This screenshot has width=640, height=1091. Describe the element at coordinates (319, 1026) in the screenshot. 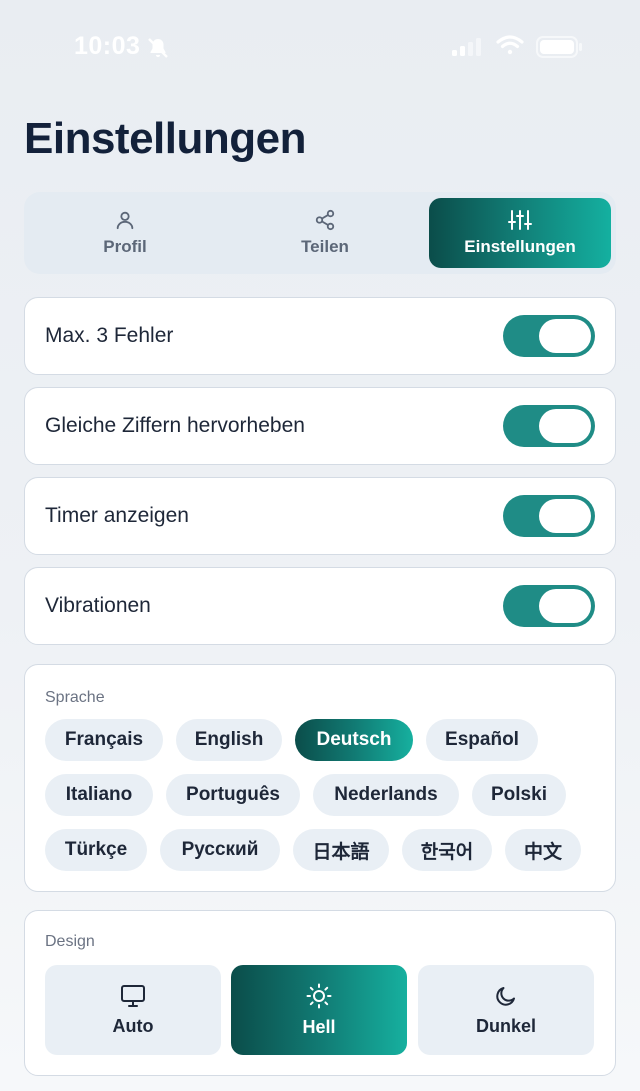

I see `theme-label: Hell` at that location.